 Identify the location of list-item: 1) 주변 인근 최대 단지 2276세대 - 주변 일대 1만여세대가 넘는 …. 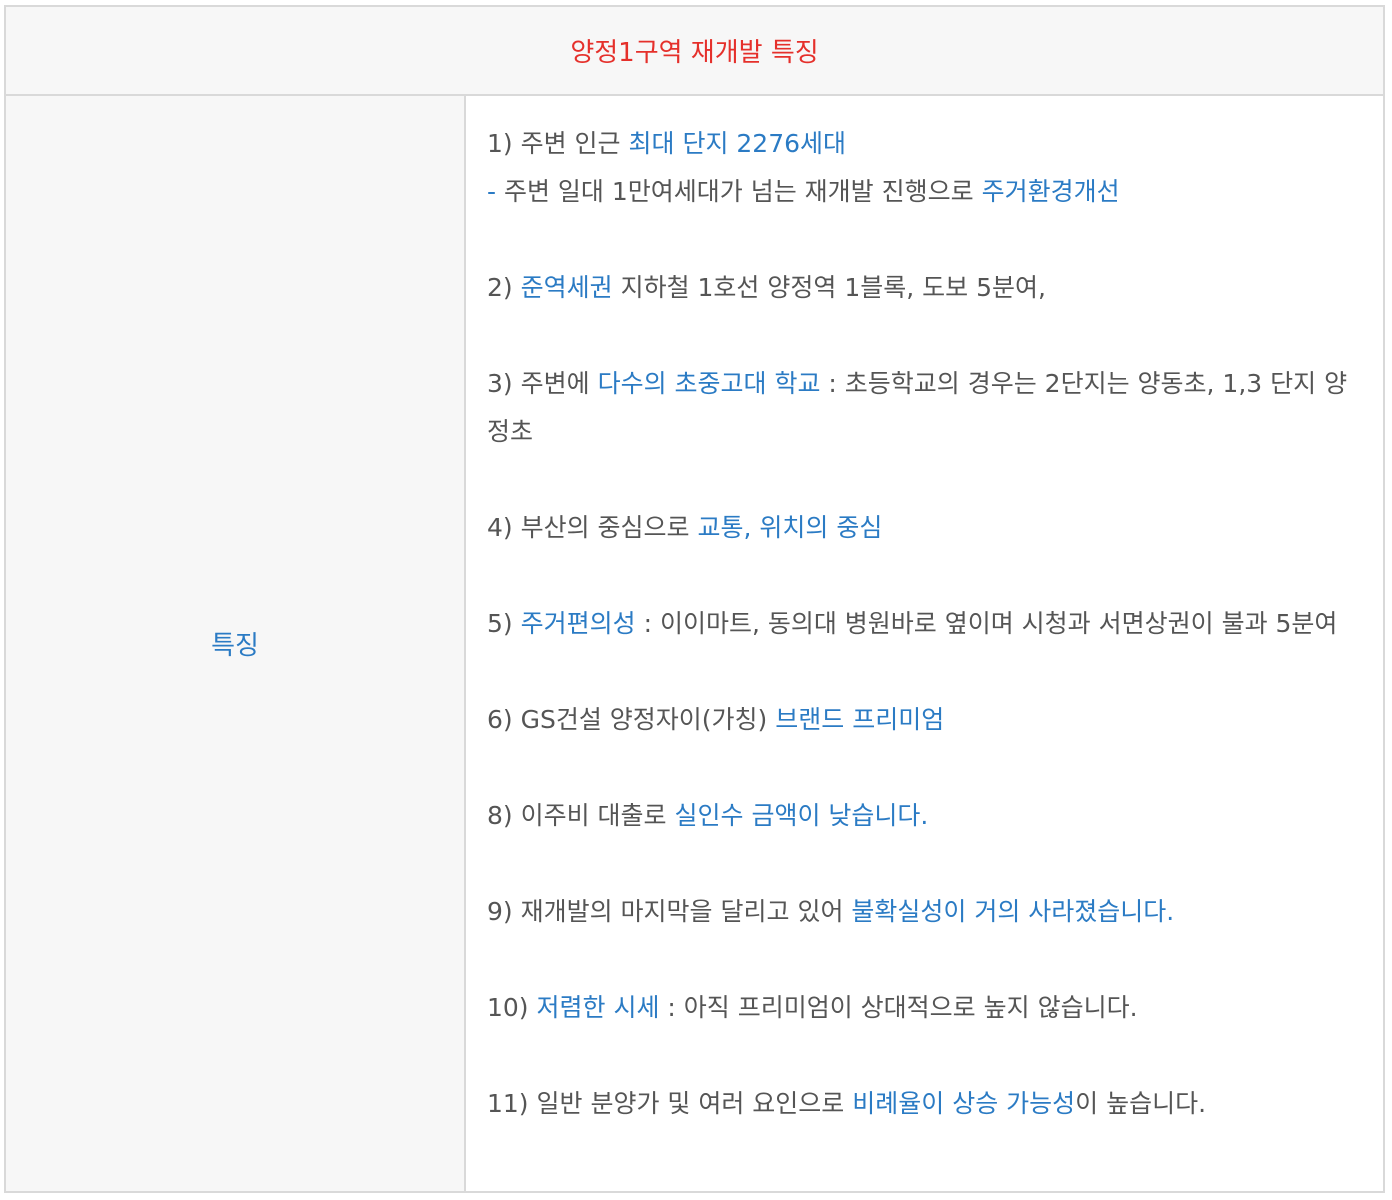
(925, 168).